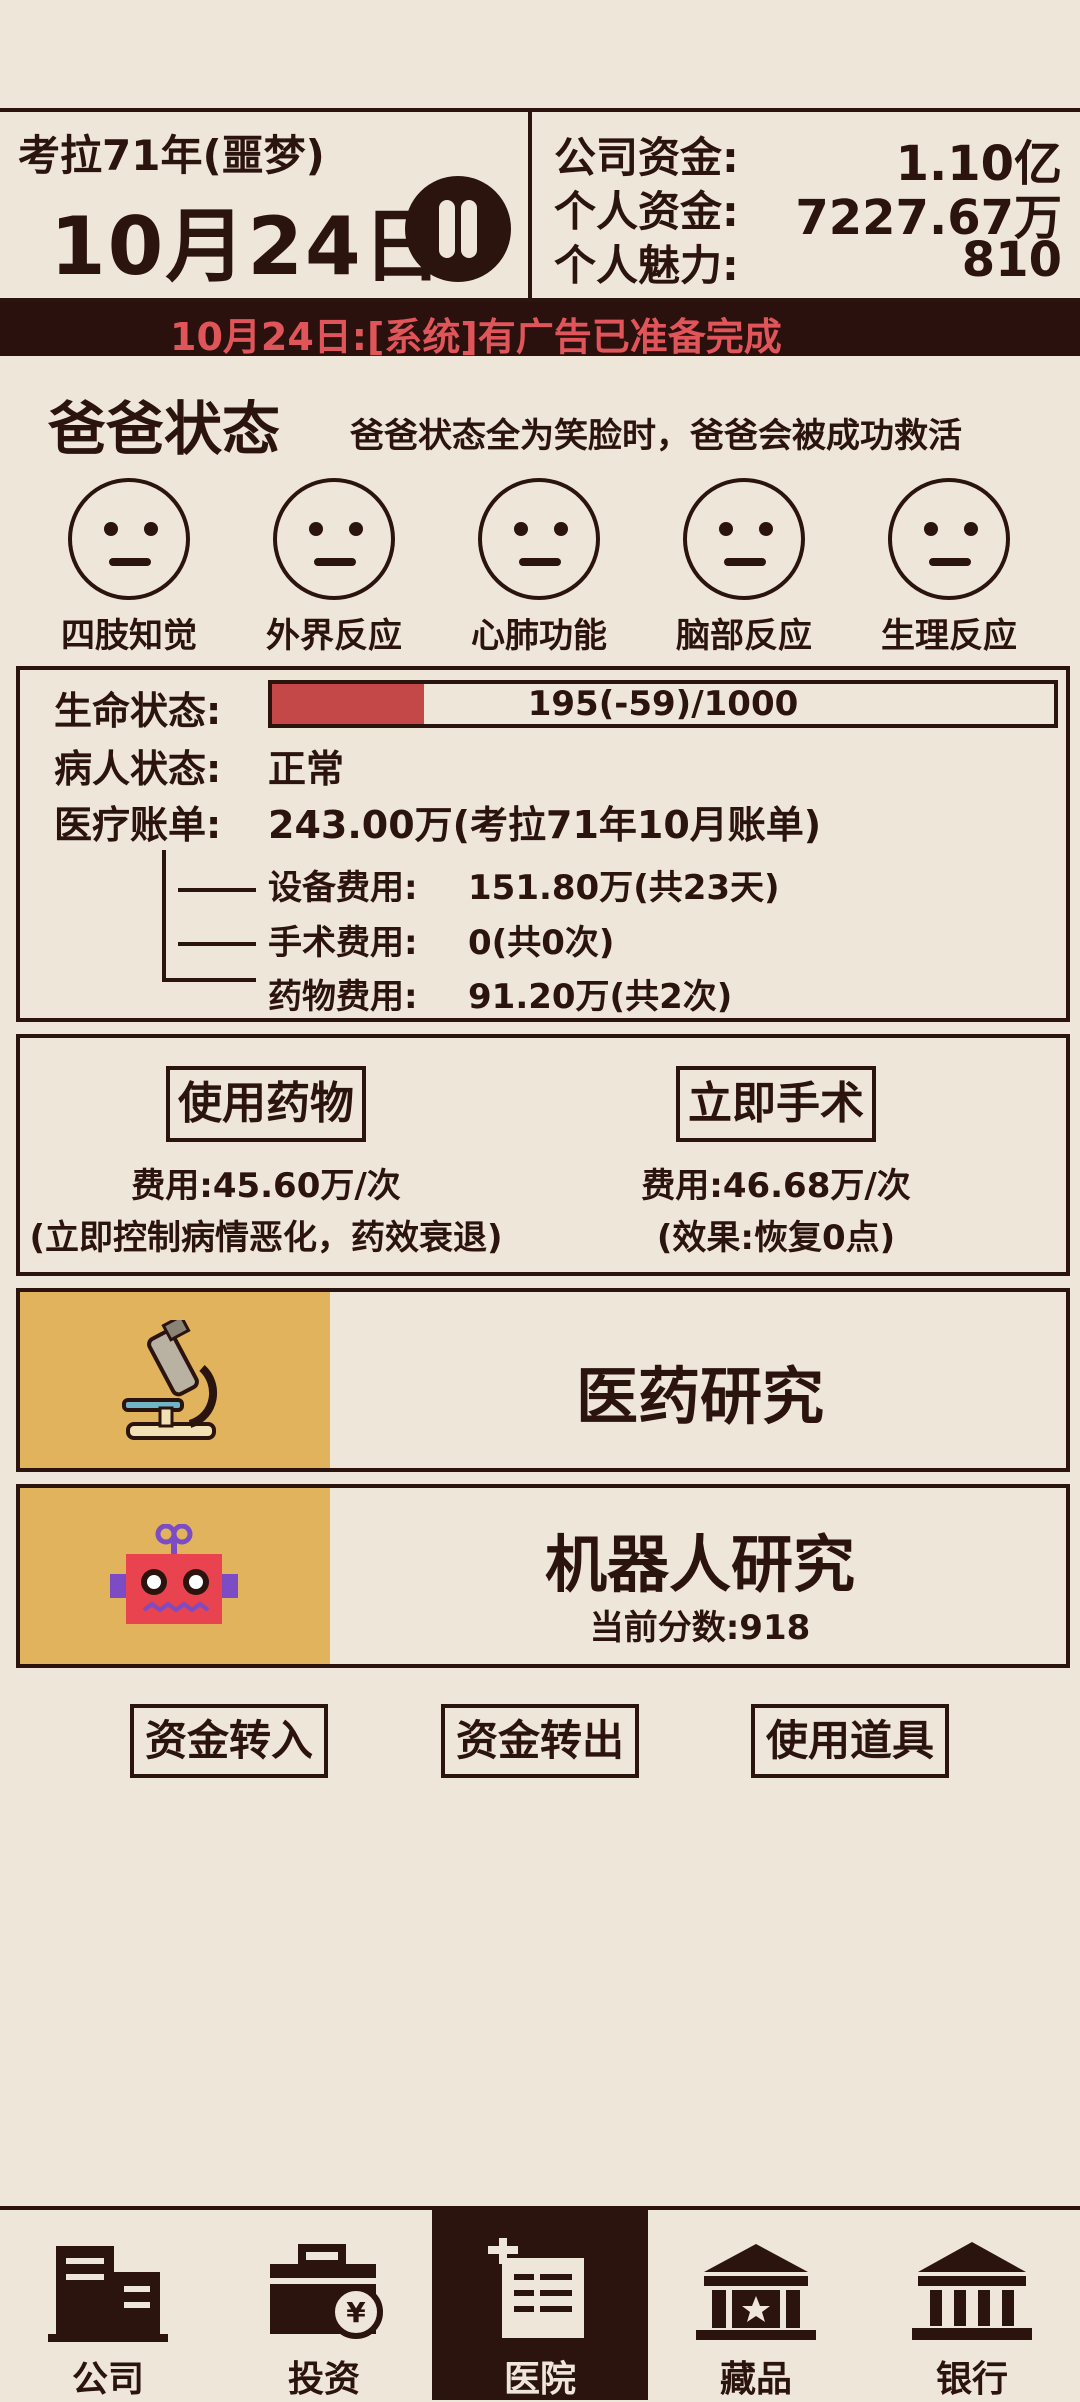 Image resolution: width=1080 pixels, height=2402 pixels. I want to click on funds-panel: 公司资金: 1.10亿 个人资金: 7227.67万 个人魅力: 810, so click(804, 205).